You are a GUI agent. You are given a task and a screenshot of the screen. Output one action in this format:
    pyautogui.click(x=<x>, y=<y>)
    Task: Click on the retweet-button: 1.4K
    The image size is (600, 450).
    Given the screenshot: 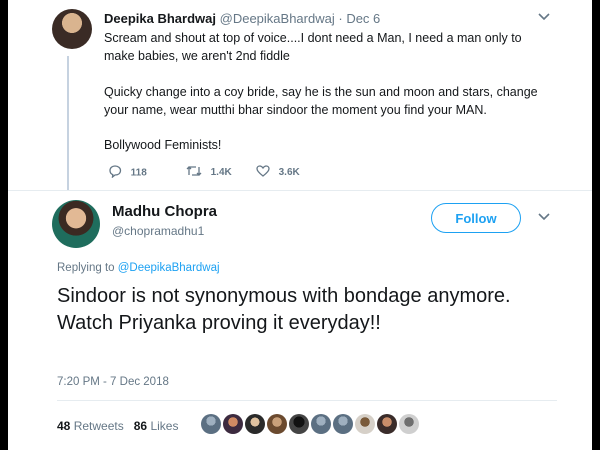 What is the action you would take?
    pyautogui.click(x=209, y=172)
    